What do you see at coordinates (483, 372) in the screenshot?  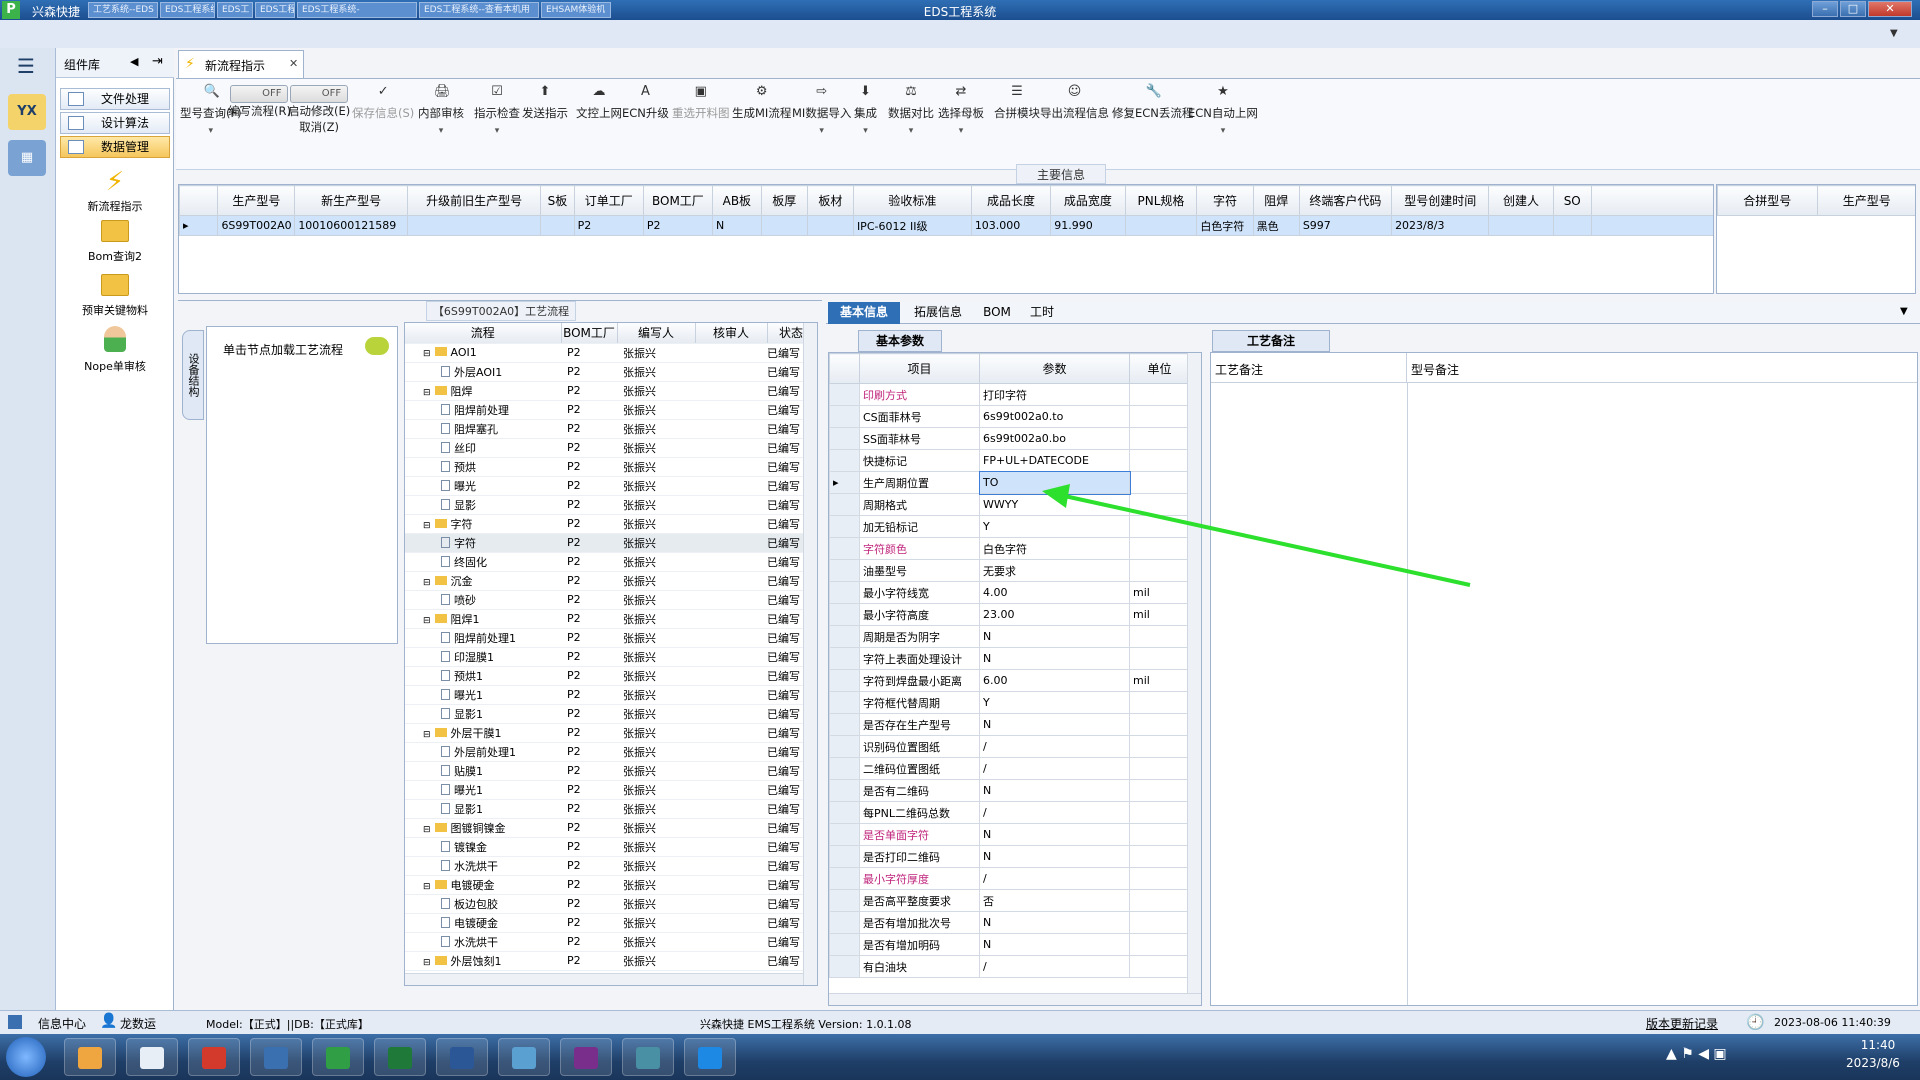 I see `flow-node: 外层AOI1` at bounding box center [483, 372].